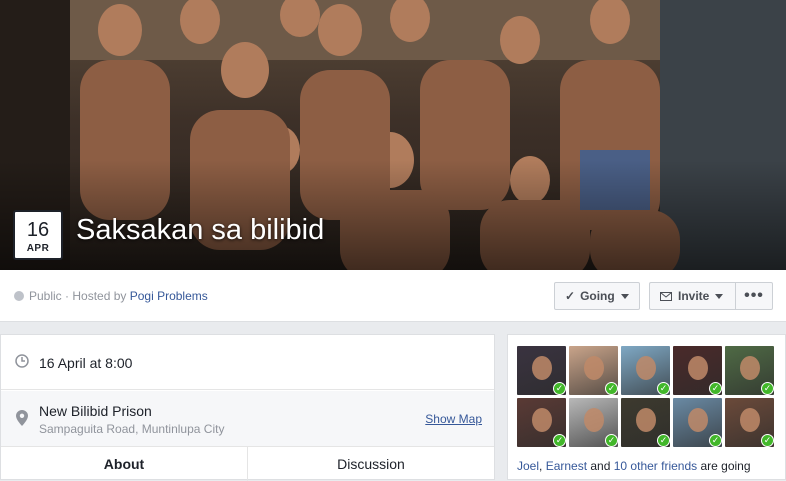 This screenshot has width=786, height=481. What do you see at coordinates (38, 248) in the screenshot?
I see `event-month: APR` at bounding box center [38, 248].